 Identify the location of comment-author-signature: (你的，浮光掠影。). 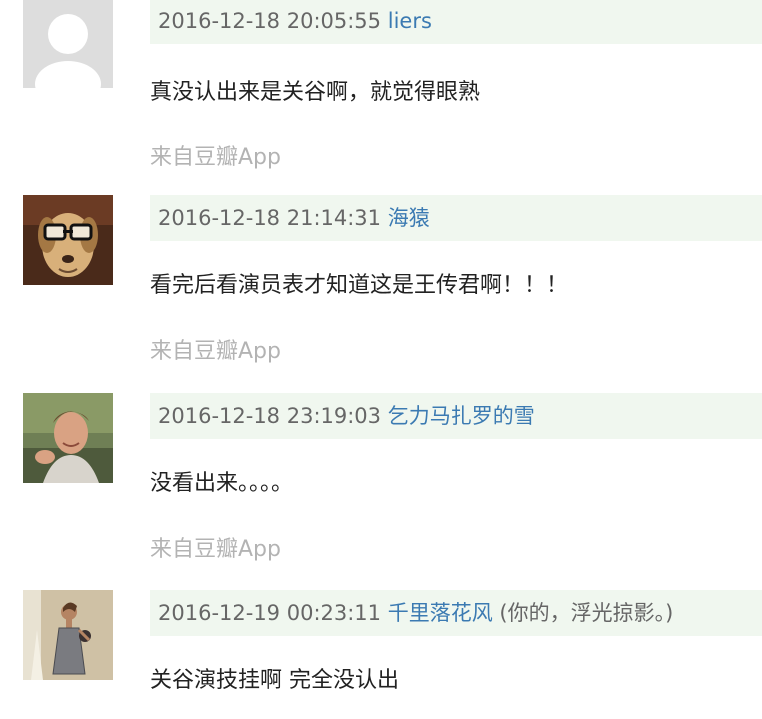
(586, 613).